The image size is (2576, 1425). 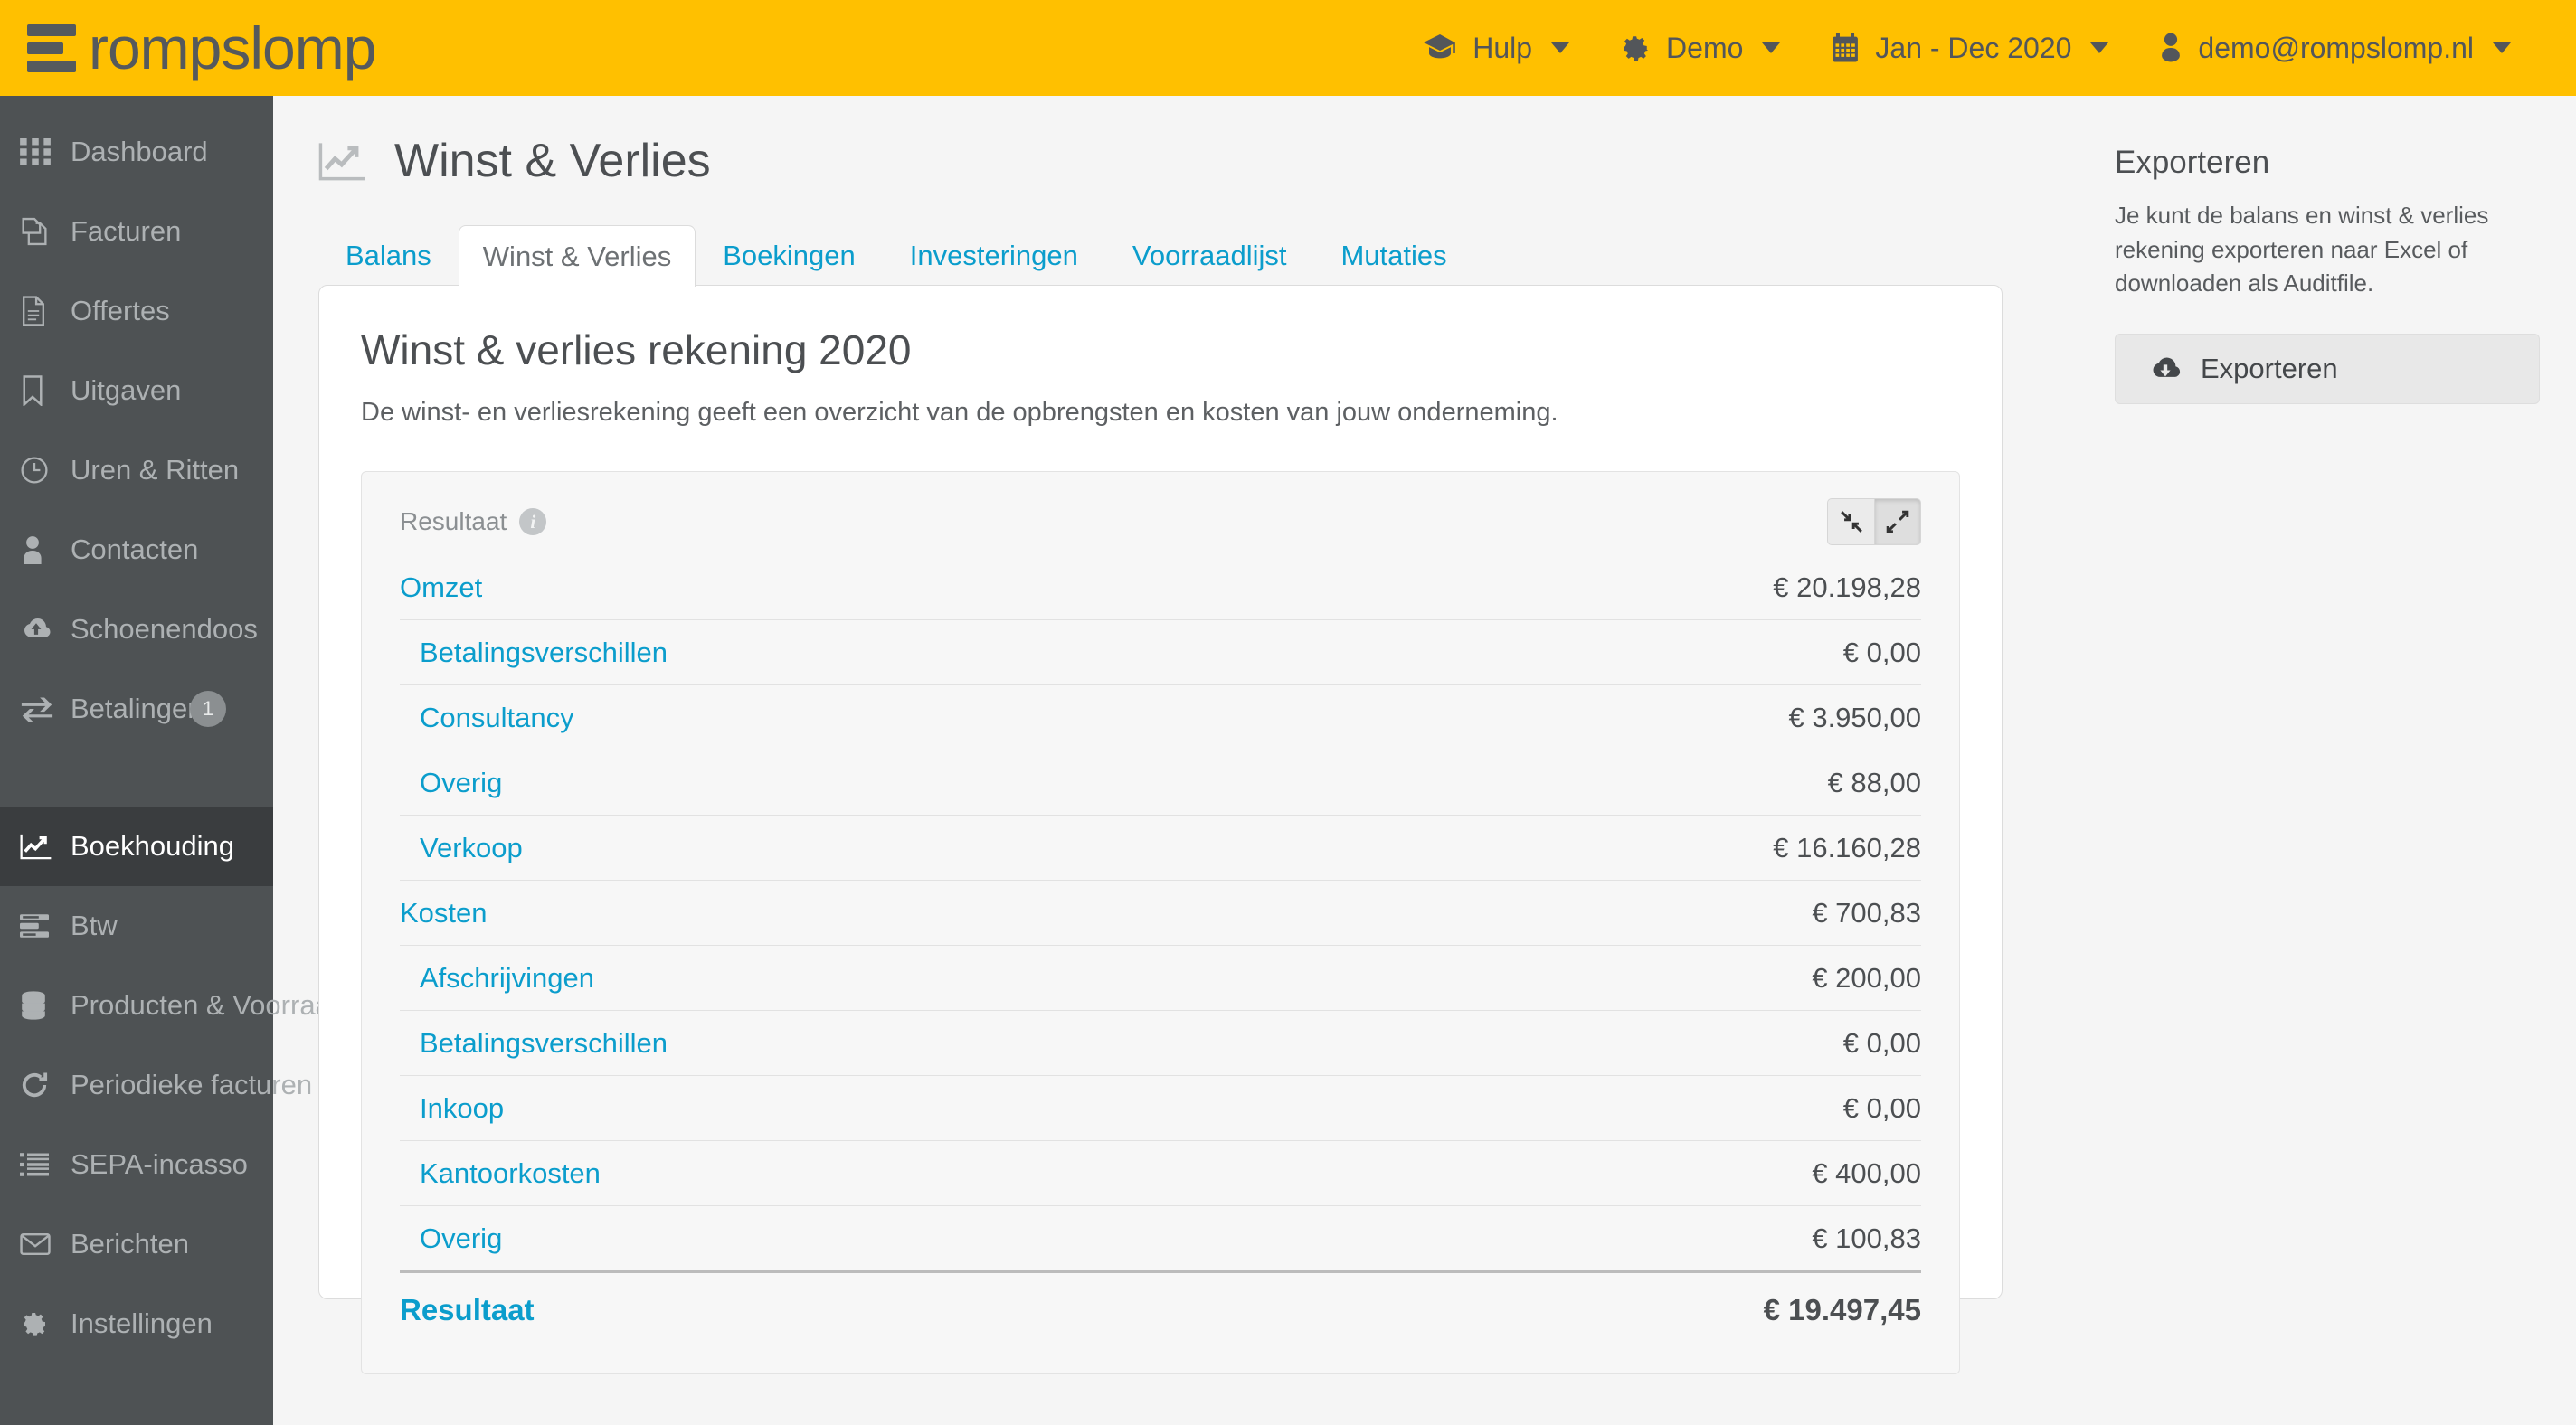 What do you see at coordinates (232, 47) in the screenshot?
I see `brand-name: rompslomp` at bounding box center [232, 47].